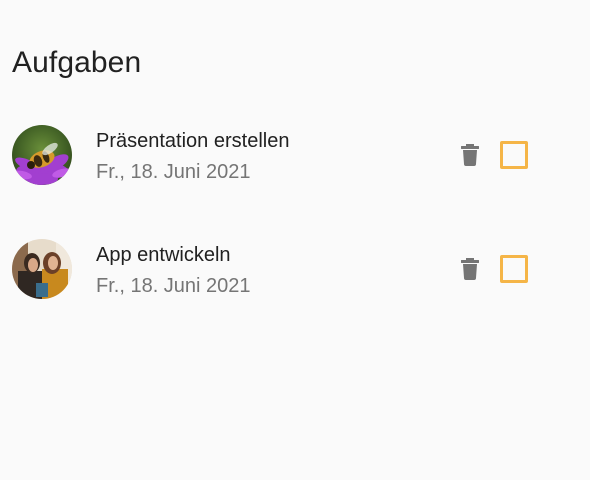 The image size is (590, 480). Describe the element at coordinates (77, 62) in the screenshot. I see `page-title: Aufgaben` at that location.